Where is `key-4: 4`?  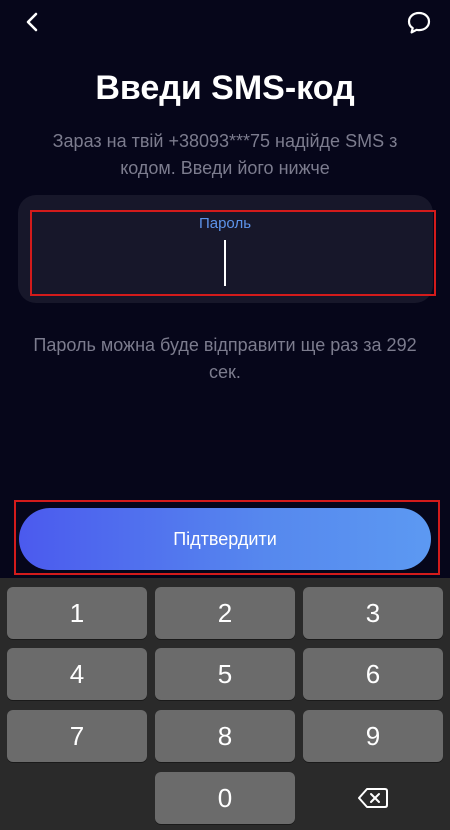
key-4: 4 is located at coordinates (77, 674).